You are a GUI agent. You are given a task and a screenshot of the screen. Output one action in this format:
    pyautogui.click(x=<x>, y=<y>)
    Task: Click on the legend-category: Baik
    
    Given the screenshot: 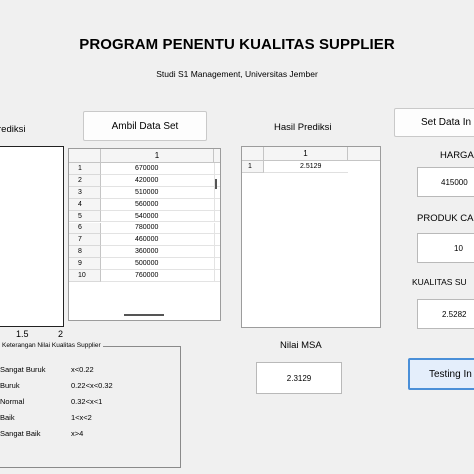 What is the action you would take?
    pyautogui.click(x=7, y=417)
    